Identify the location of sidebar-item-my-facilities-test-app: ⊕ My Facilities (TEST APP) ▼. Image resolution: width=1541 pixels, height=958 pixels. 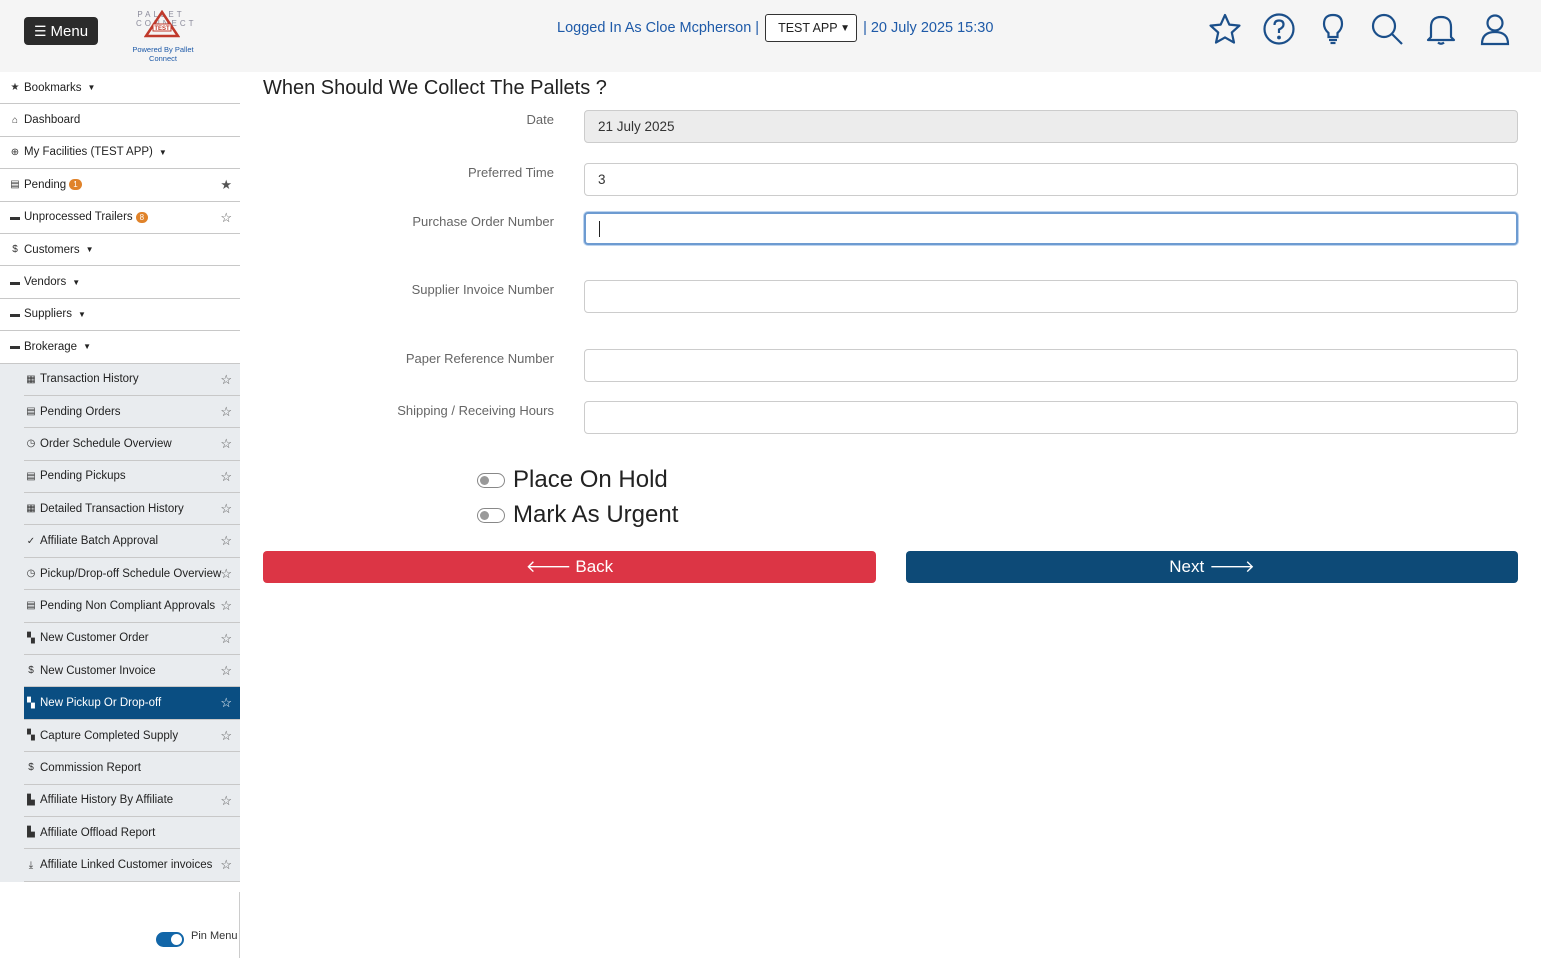
(120, 153).